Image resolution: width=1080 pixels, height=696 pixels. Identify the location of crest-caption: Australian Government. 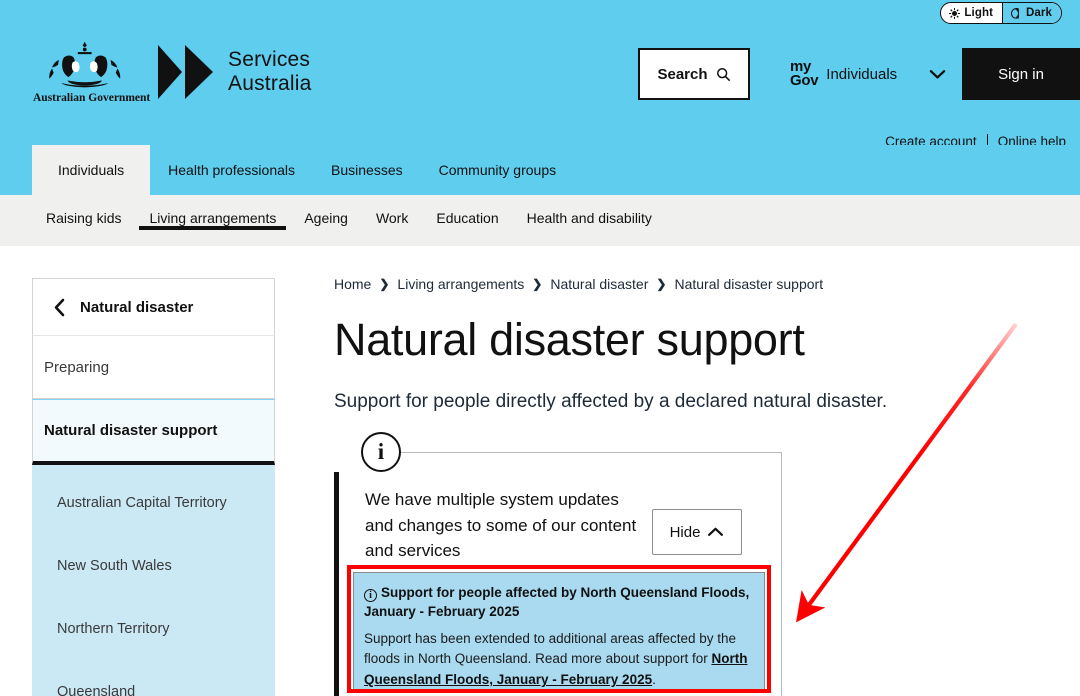
(92, 98).